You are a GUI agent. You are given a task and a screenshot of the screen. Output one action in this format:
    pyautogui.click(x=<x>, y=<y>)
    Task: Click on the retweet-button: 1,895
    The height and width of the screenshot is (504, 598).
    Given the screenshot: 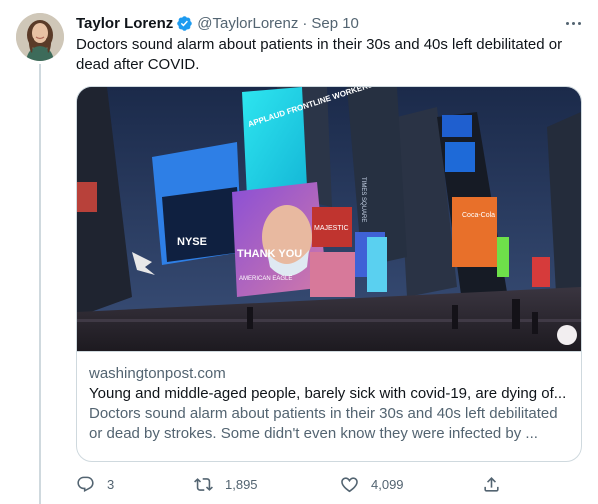 What is the action you would take?
    pyautogui.click(x=226, y=484)
    